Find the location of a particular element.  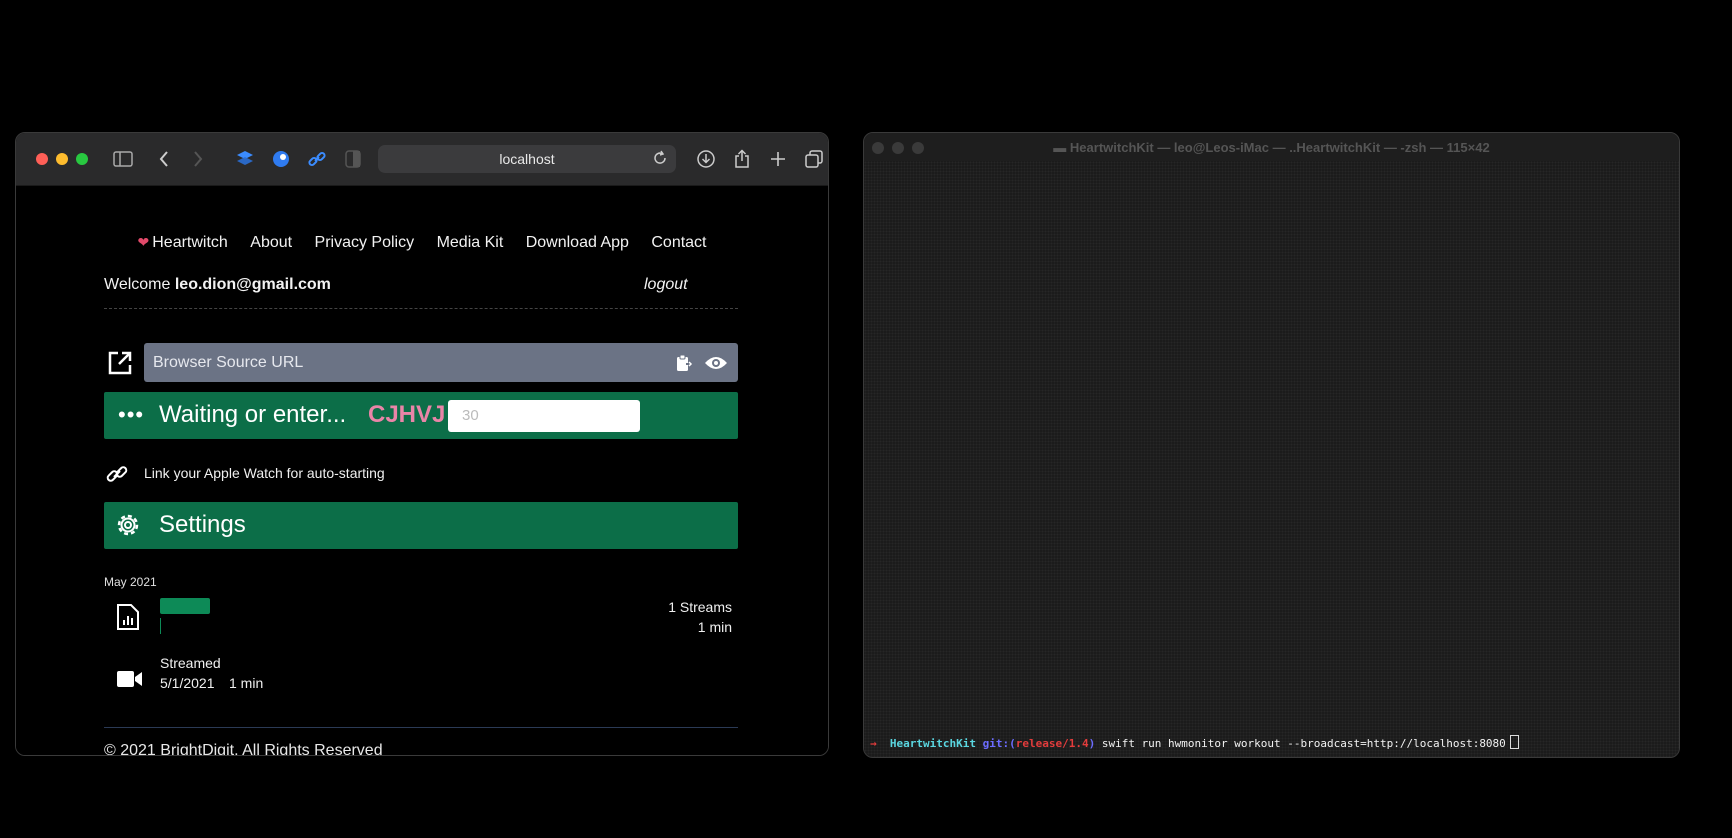

eye-icon is located at coordinates (716, 363).